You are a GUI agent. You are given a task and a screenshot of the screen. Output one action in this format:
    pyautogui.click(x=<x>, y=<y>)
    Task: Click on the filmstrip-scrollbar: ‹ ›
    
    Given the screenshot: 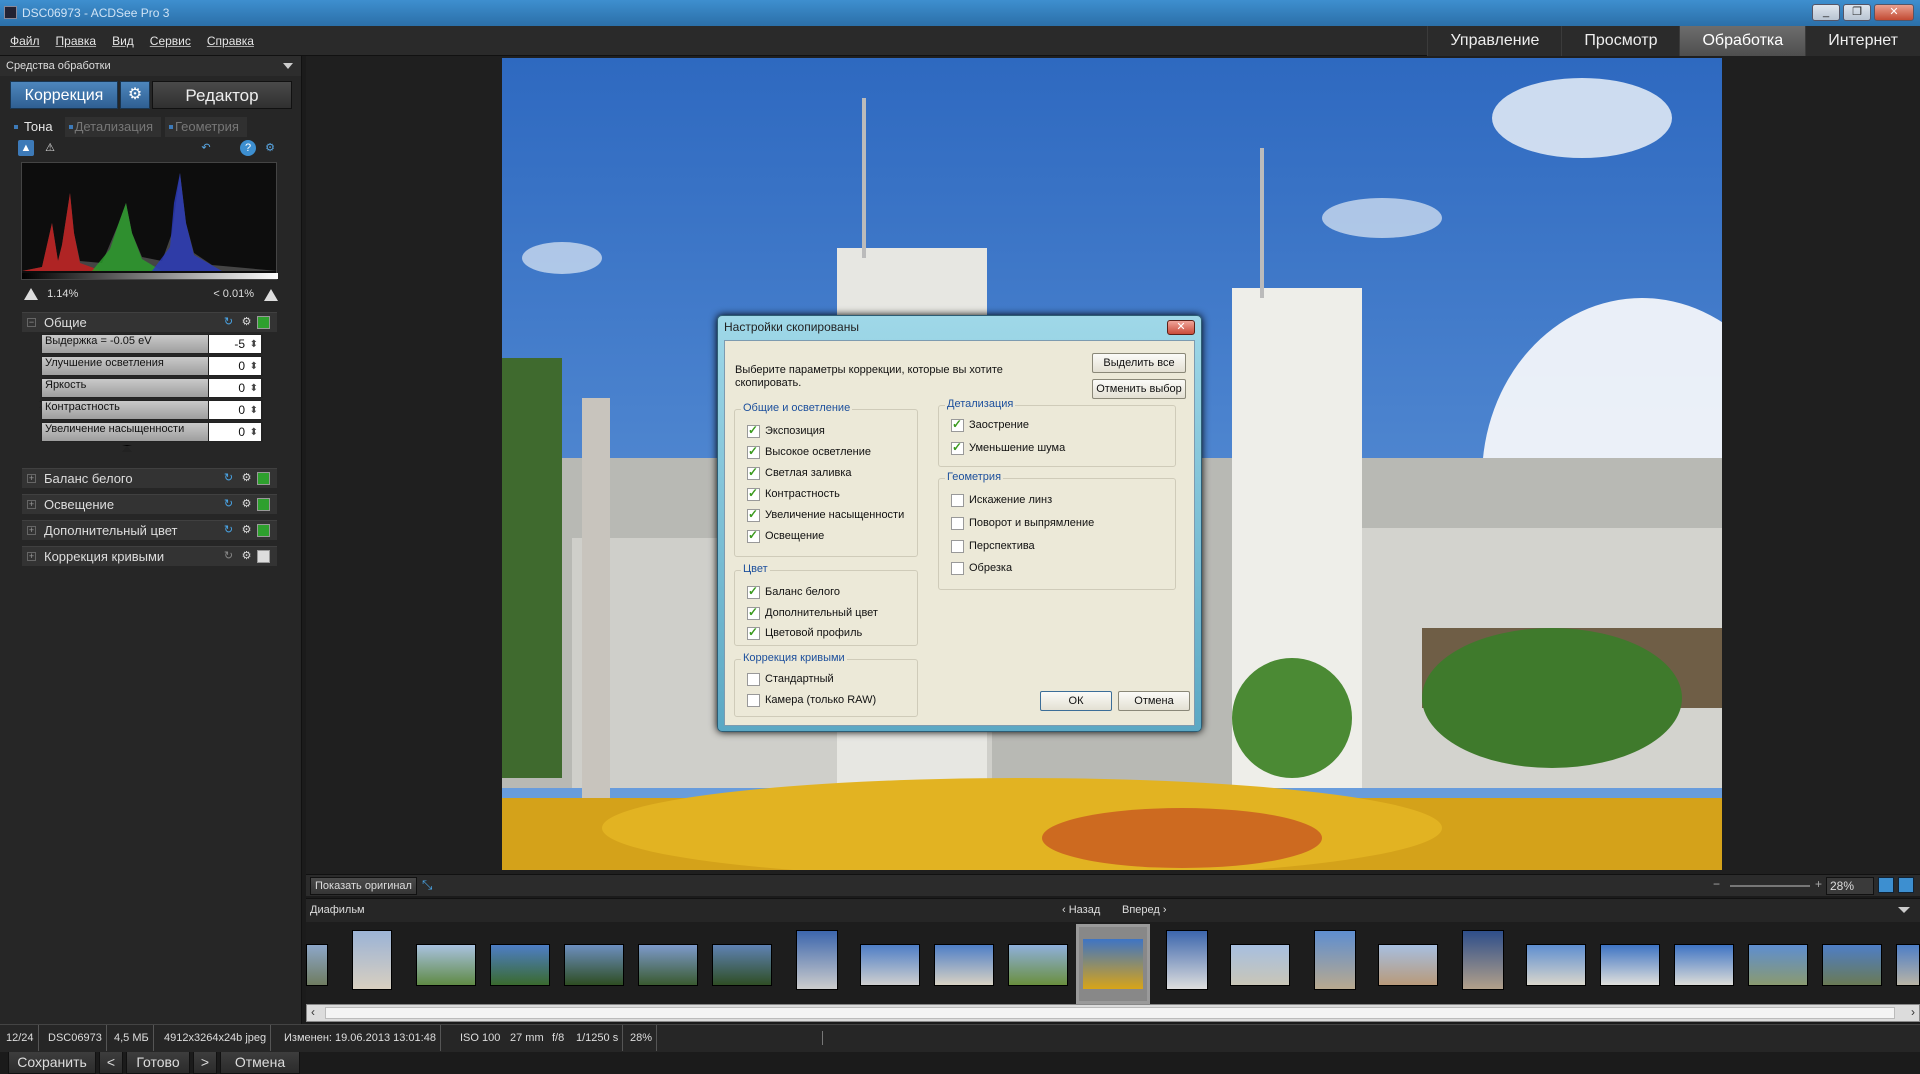 What is the action you would take?
    pyautogui.click(x=1113, y=1013)
    